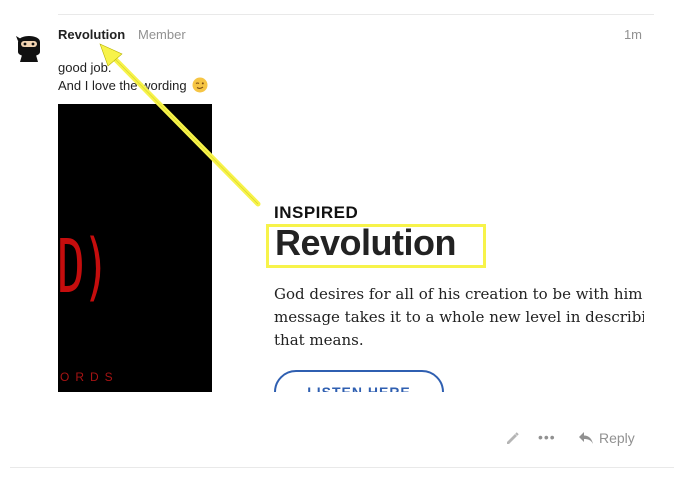 This screenshot has height=478, width=690. Describe the element at coordinates (200, 85) in the screenshot. I see `winking-face-emoji` at that location.